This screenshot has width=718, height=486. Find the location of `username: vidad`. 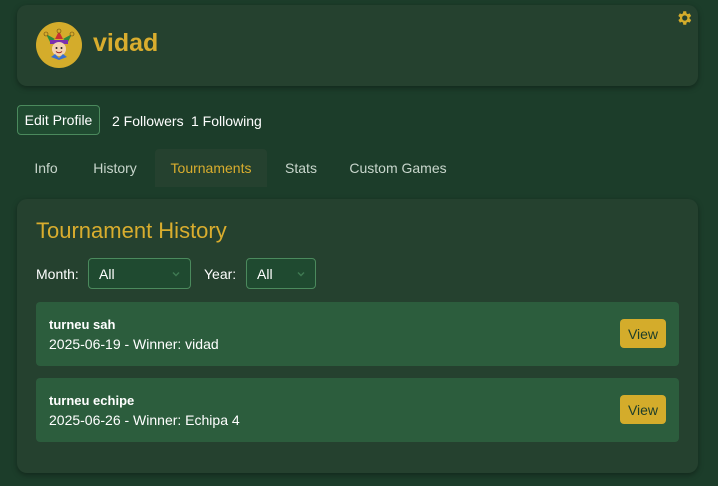

username: vidad is located at coordinates (126, 43).